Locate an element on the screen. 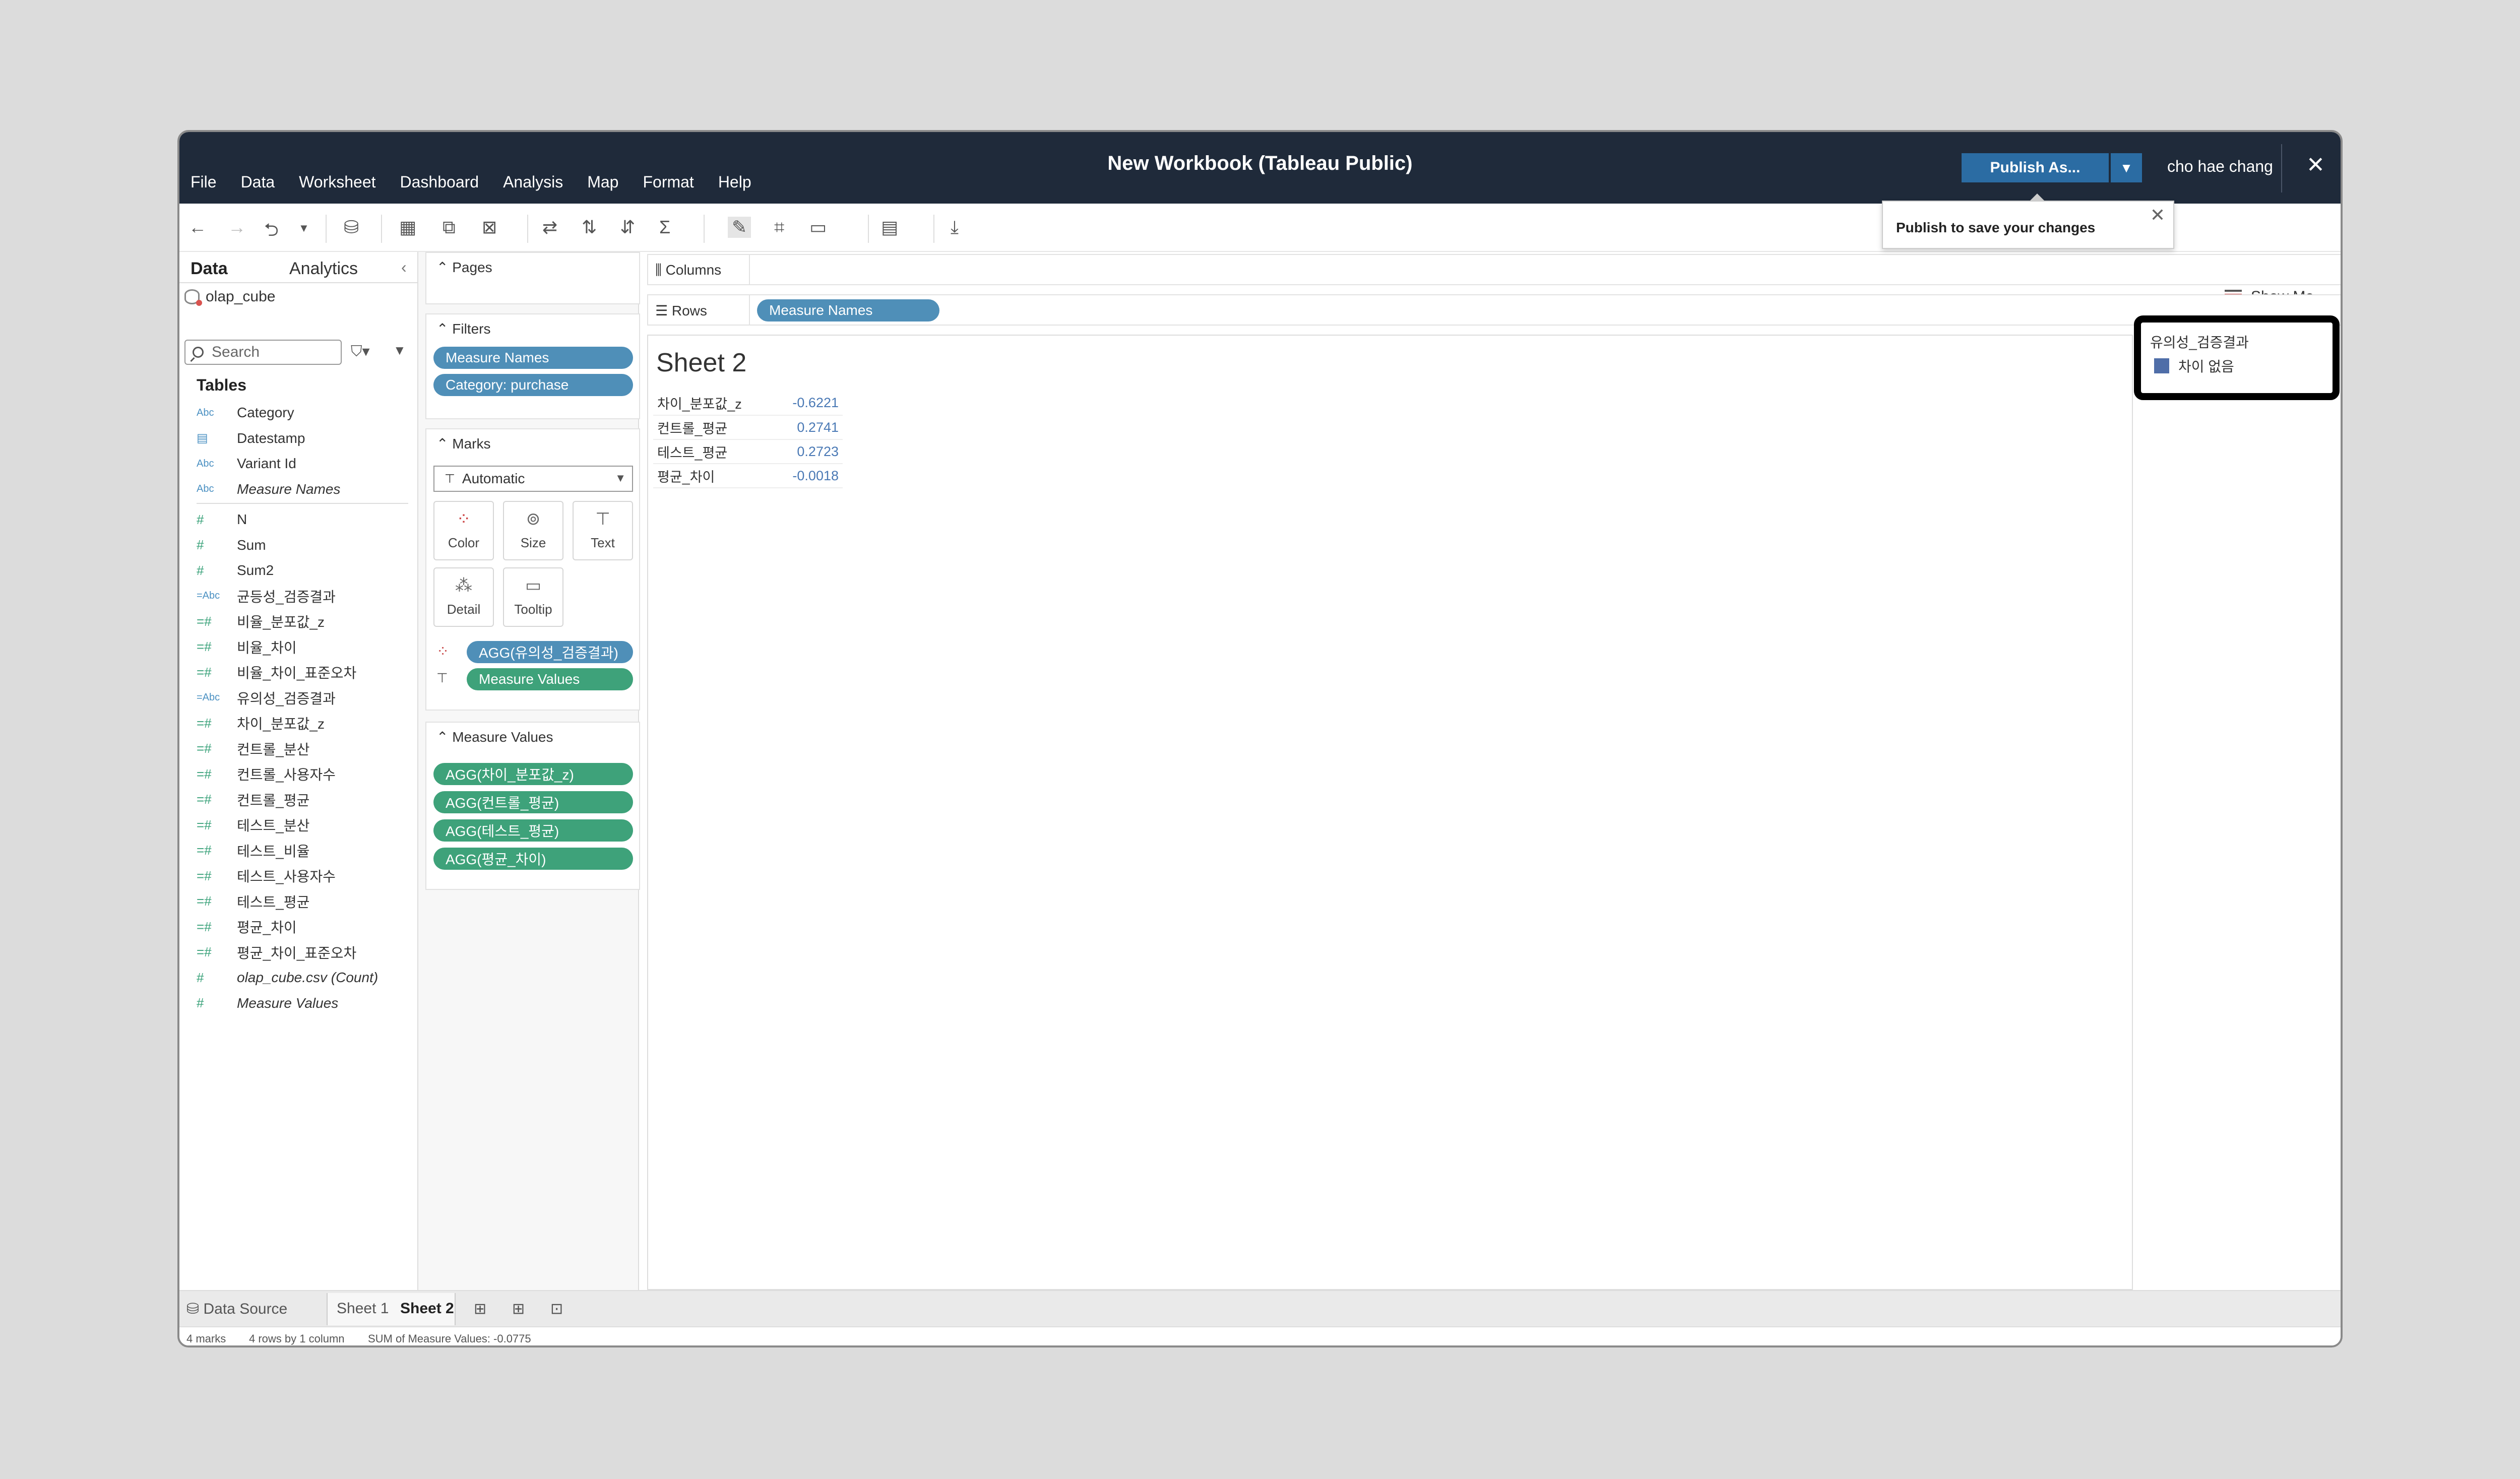 The height and width of the screenshot is (1479, 2520). field-item: =# 테스트_사용자수 is located at coordinates (303, 876).